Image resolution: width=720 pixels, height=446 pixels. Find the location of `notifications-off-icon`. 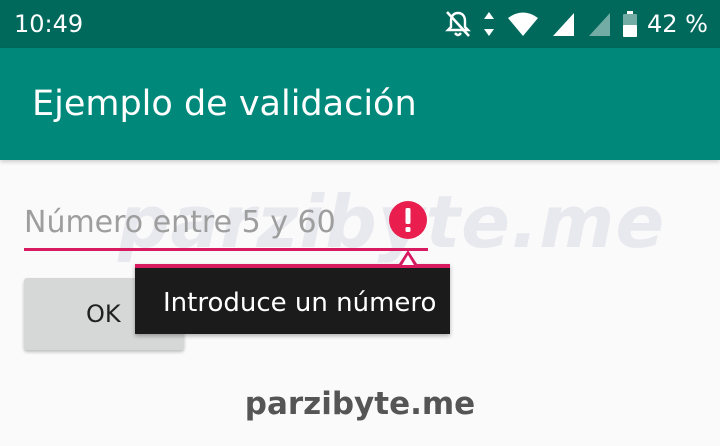

notifications-off-icon is located at coordinates (458, 24).